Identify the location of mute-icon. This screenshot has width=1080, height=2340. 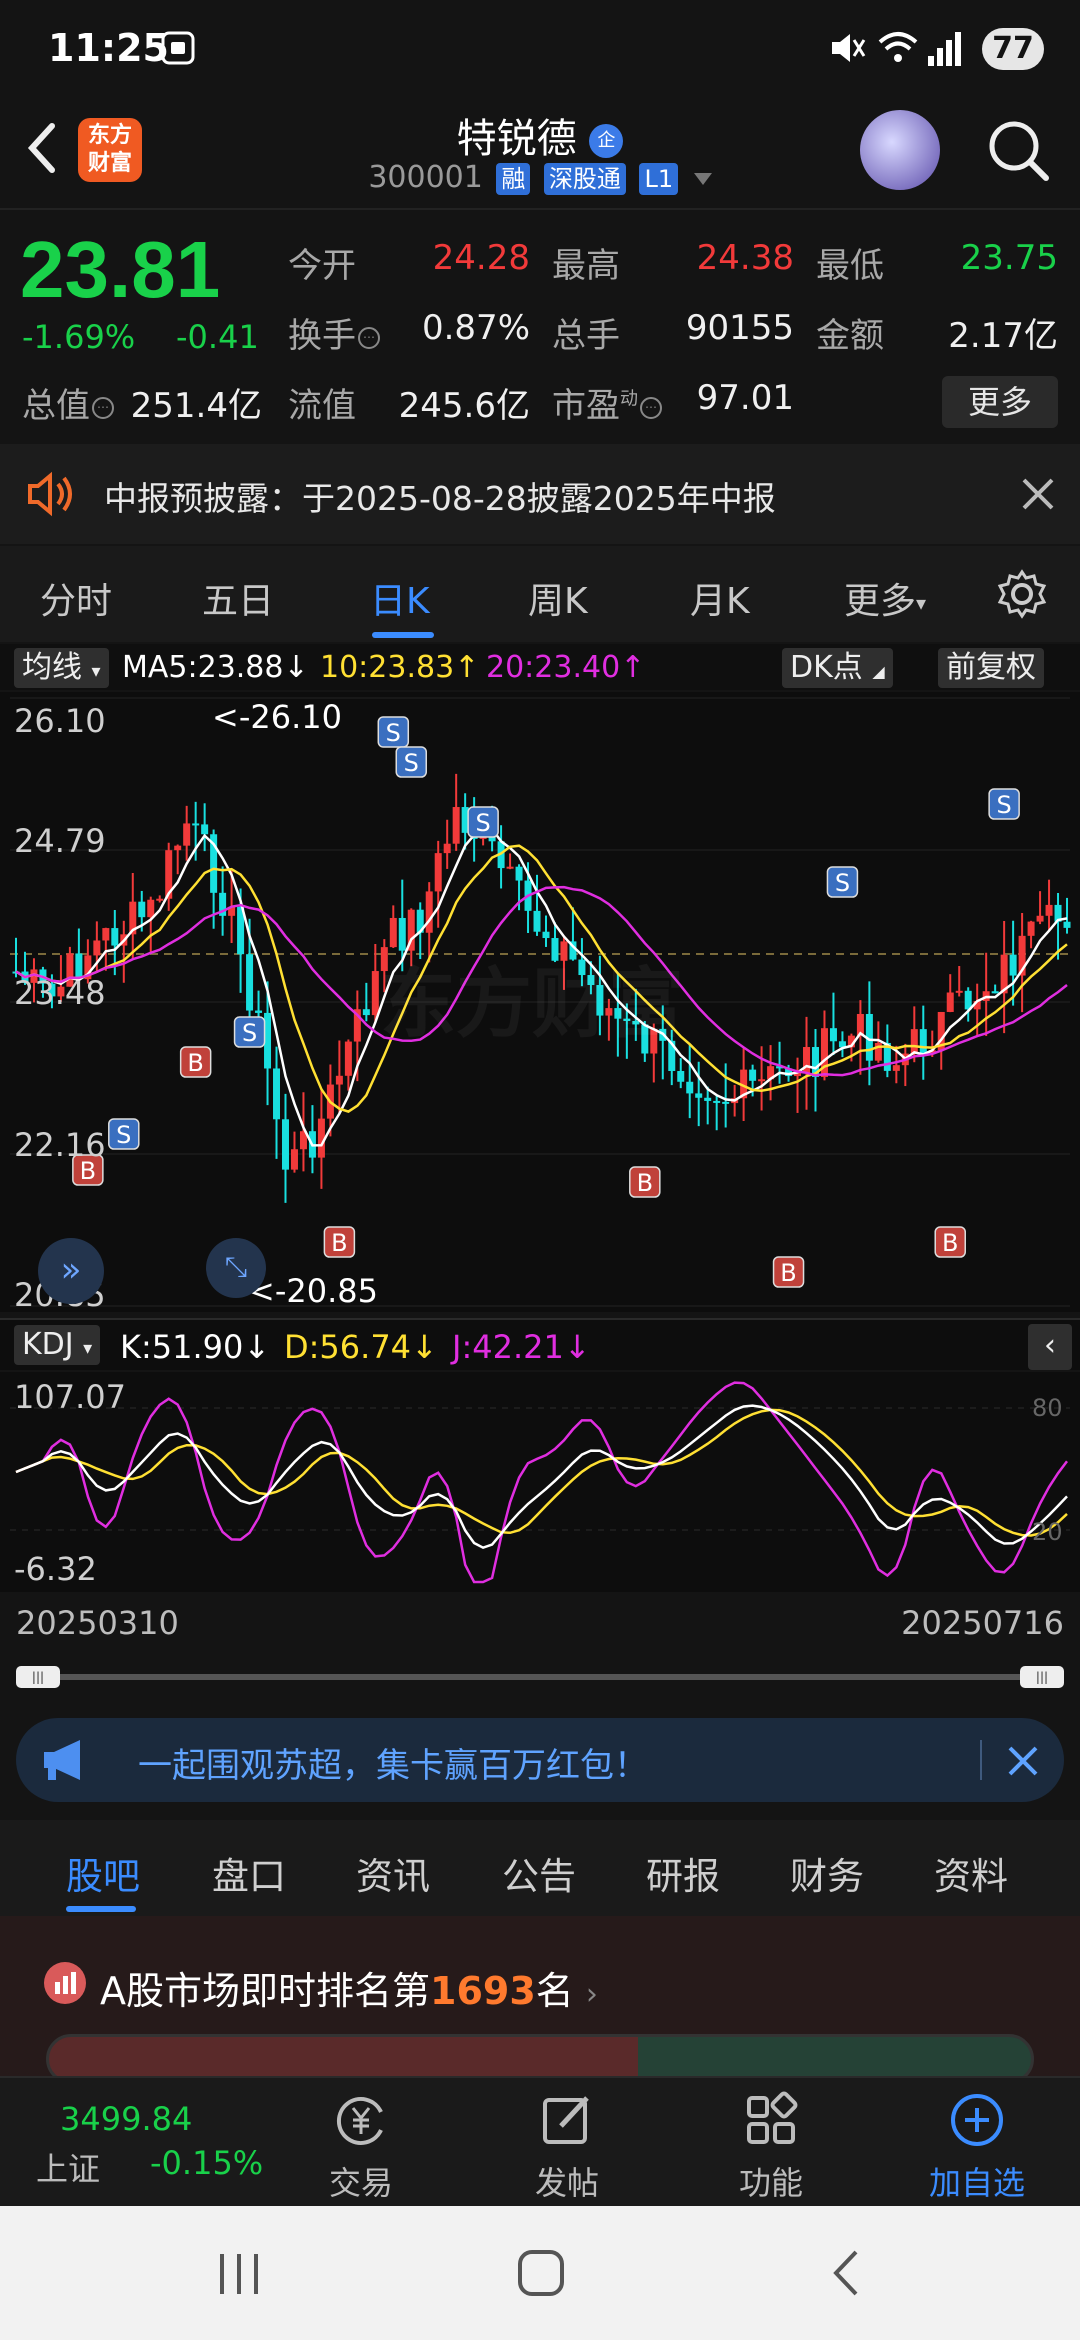
(849, 48).